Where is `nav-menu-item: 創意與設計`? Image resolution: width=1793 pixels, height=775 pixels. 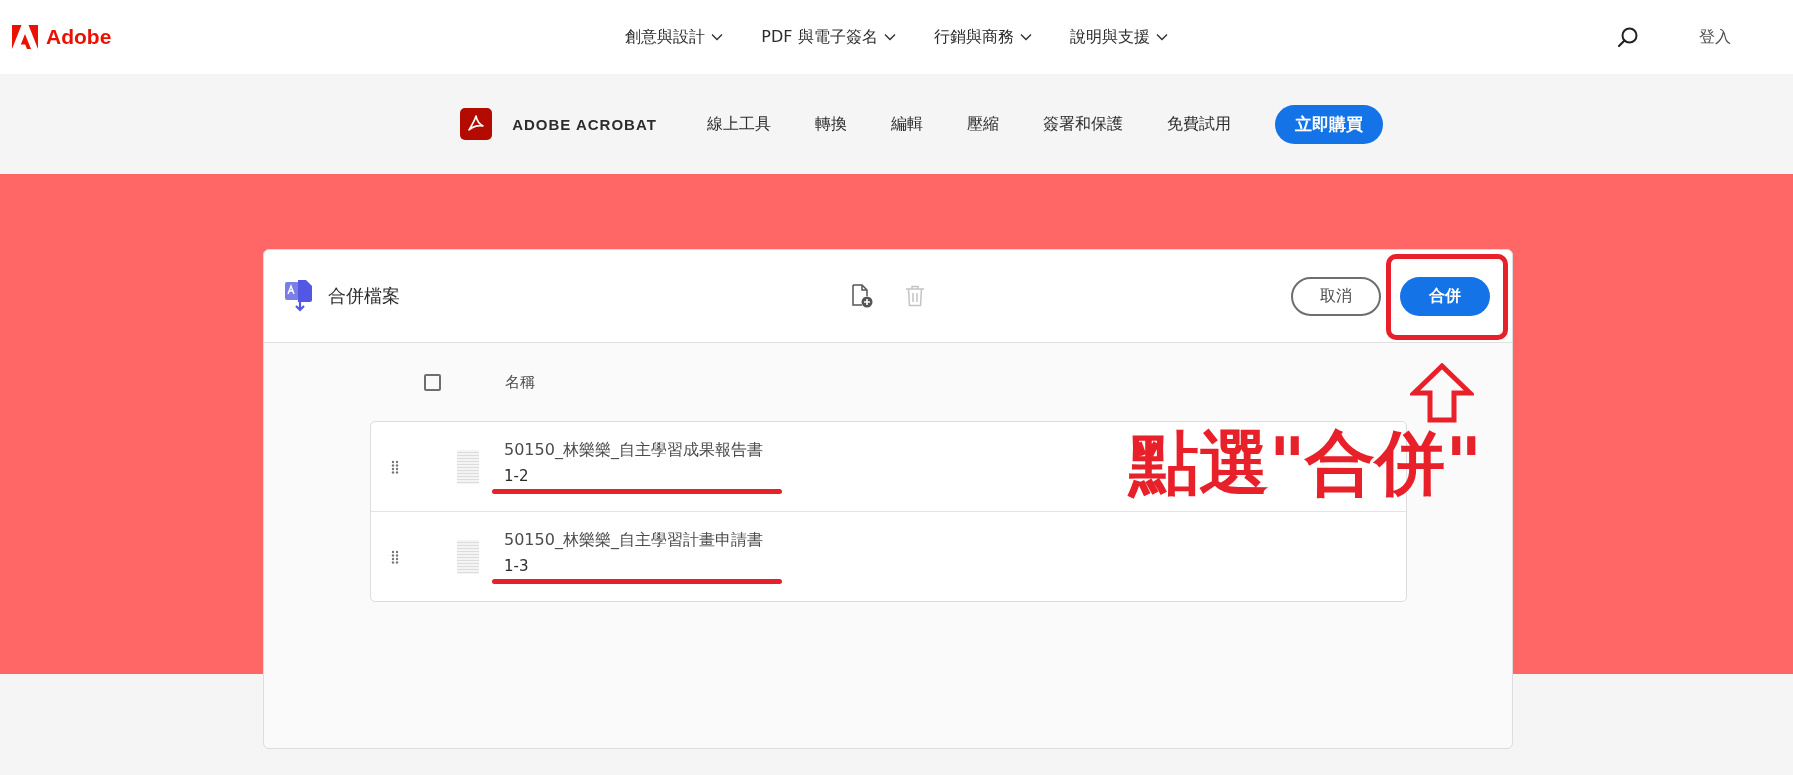 nav-menu-item: 創意與設計 is located at coordinates (674, 37).